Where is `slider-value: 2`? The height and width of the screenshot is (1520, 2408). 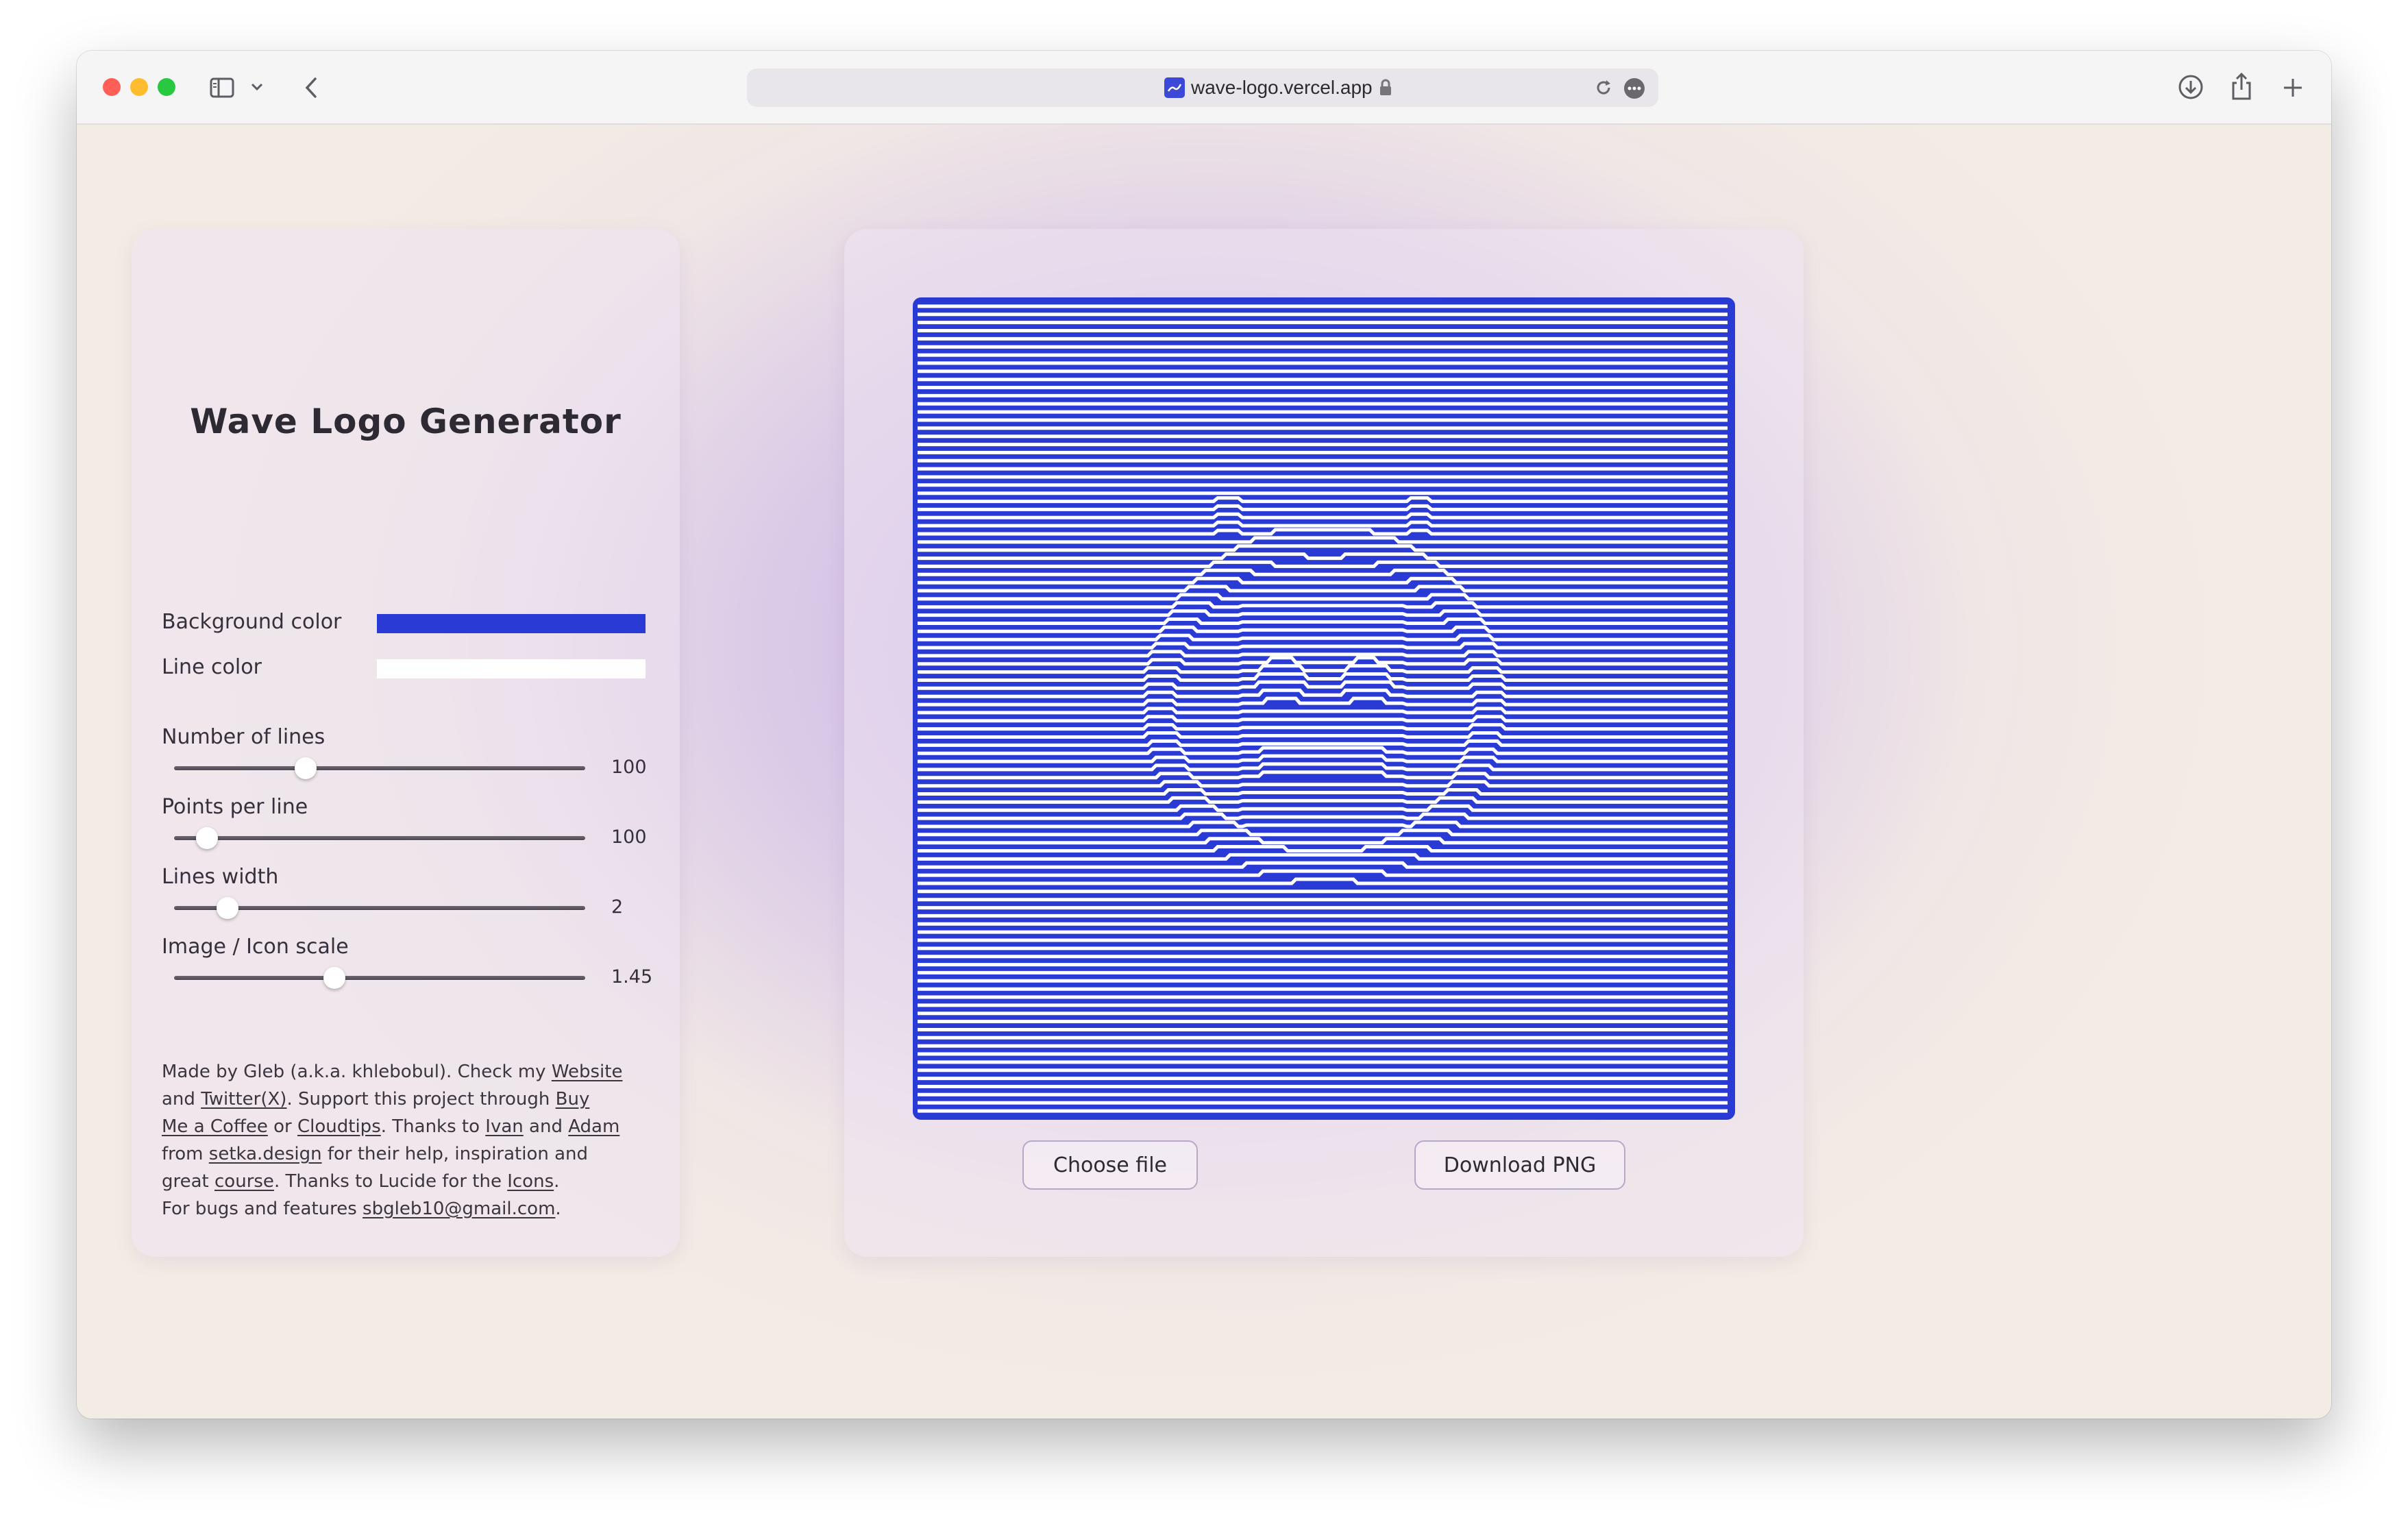
slider-value: 2 is located at coordinates (617, 907).